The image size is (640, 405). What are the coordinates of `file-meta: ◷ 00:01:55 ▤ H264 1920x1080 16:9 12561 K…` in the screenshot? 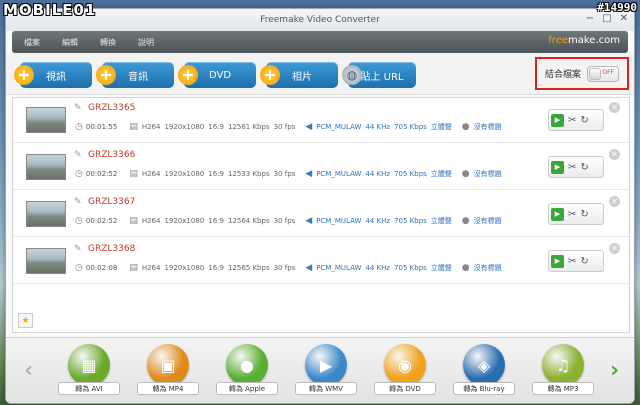 It's located at (288, 127).